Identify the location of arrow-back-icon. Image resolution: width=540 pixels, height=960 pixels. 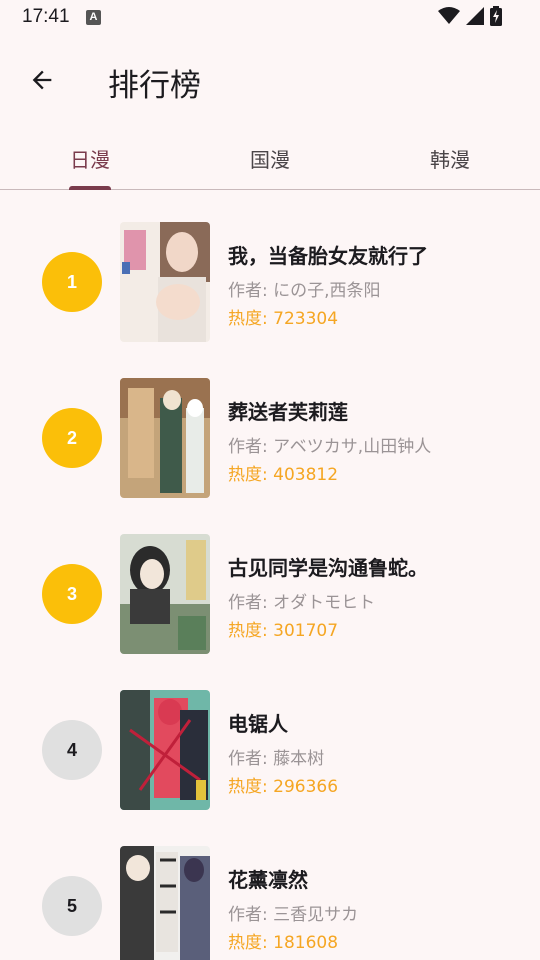
(42, 80).